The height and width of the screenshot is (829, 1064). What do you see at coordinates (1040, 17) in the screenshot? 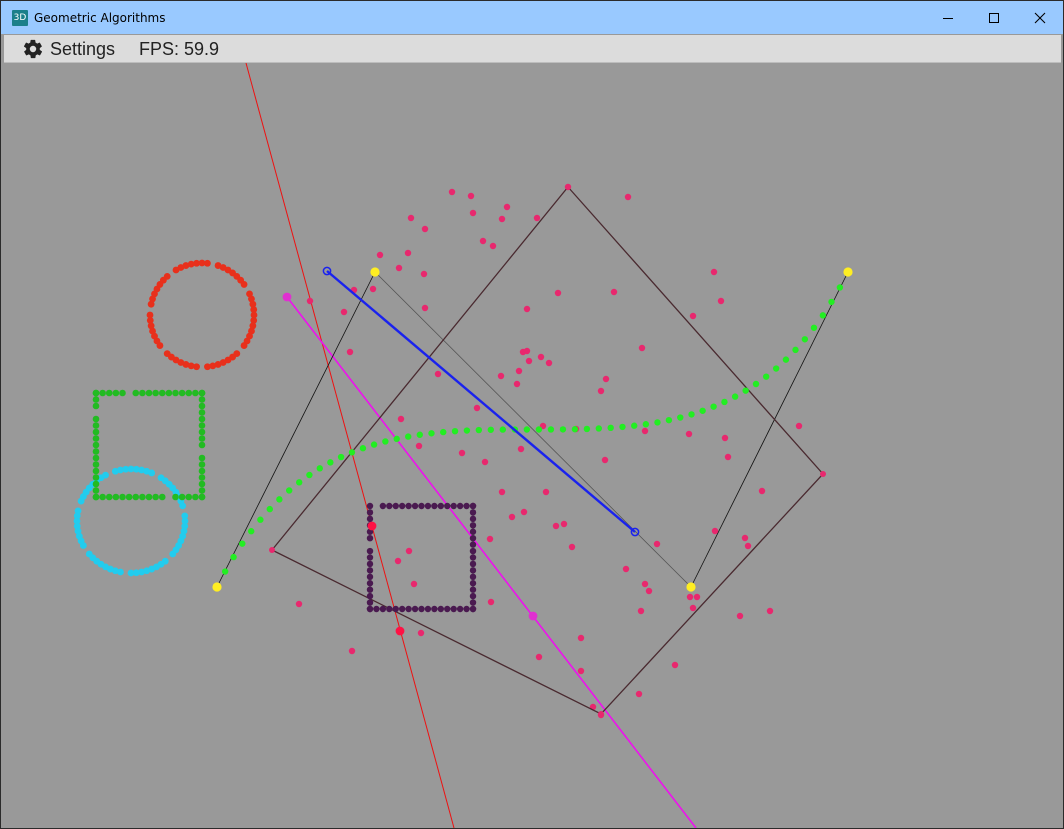
I see `close-button` at bounding box center [1040, 17].